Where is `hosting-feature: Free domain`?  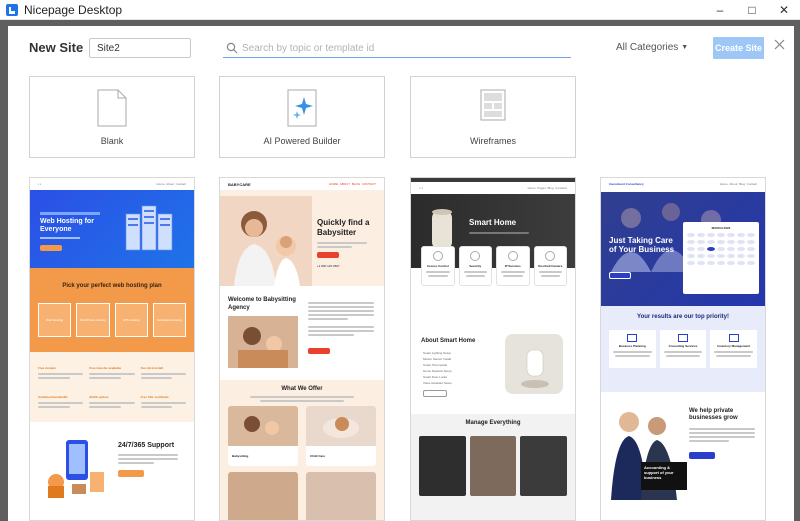 hosting-feature: Free domain is located at coordinates (47, 368).